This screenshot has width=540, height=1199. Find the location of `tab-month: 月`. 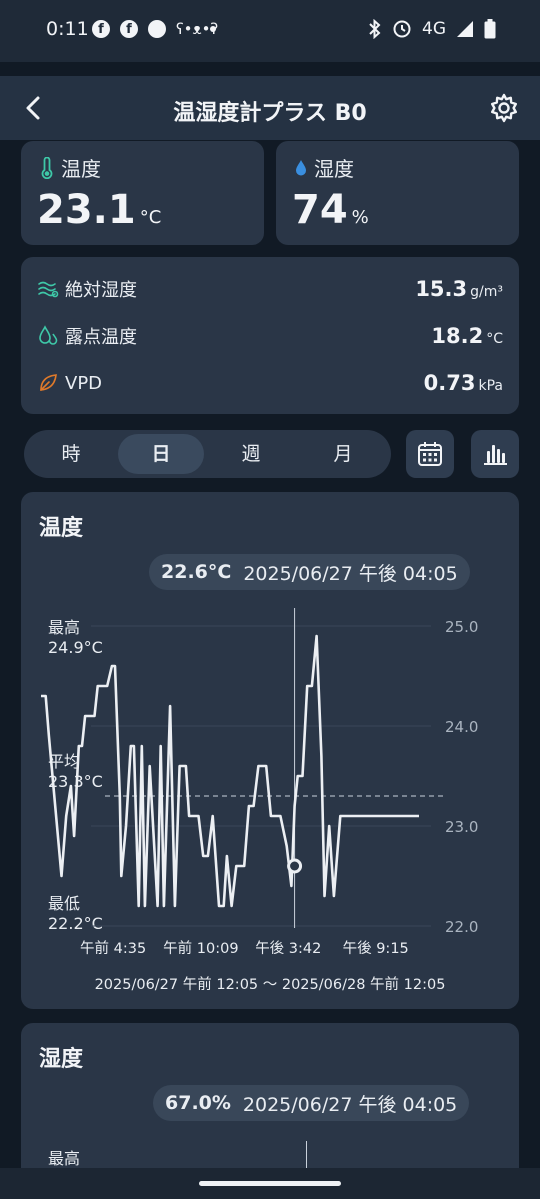

tab-month: 月 is located at coordinates (343, 454).